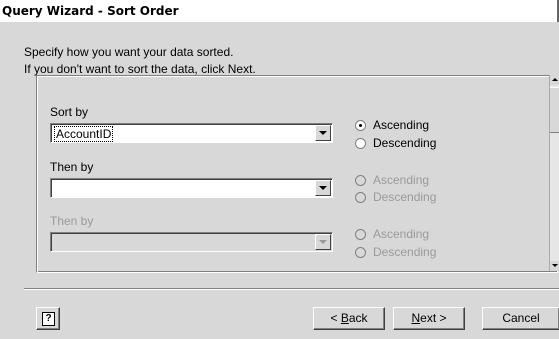 The width and height of the screenshot is (559, 339). What do you see at coordinates (335, 318) in the screenshot?
I see `back-prefix: <` at bounding box center [335, 318].